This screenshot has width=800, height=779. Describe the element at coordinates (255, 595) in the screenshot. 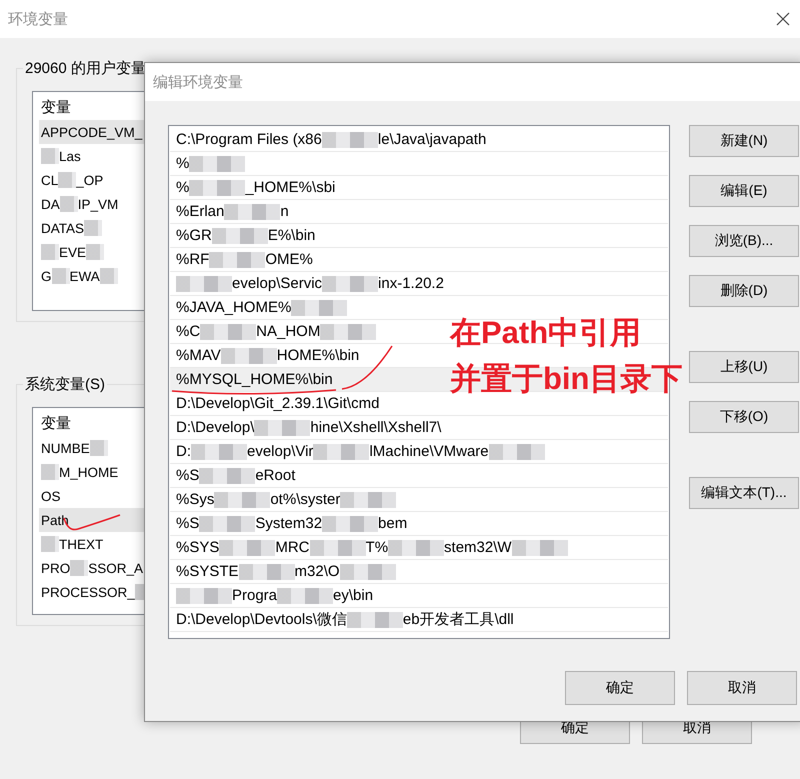

I see `entry-text: Progra` at that location.